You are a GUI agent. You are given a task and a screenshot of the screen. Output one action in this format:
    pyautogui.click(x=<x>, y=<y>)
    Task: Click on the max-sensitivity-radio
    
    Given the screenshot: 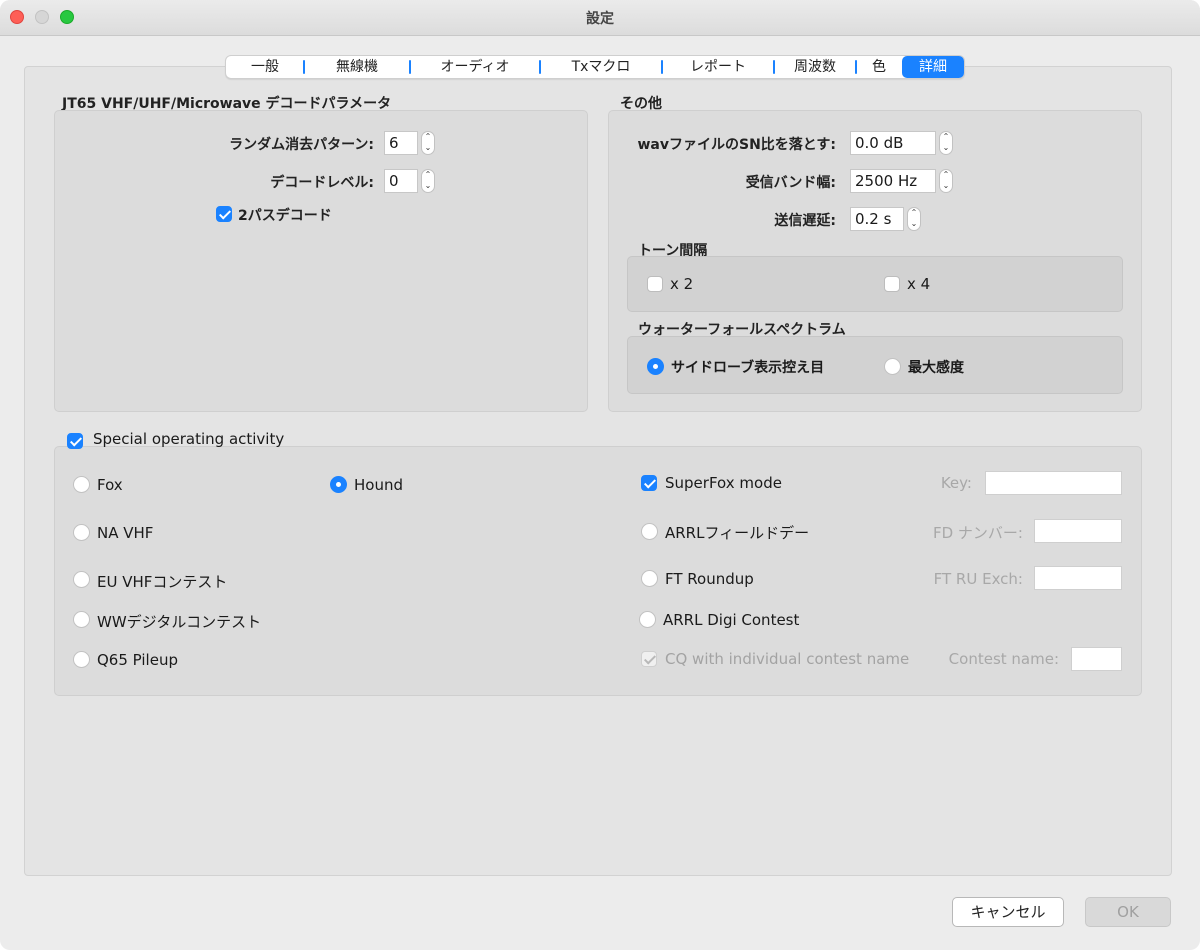 What is the action you would take?
    pyautogui.click(x=892, y=366)
    